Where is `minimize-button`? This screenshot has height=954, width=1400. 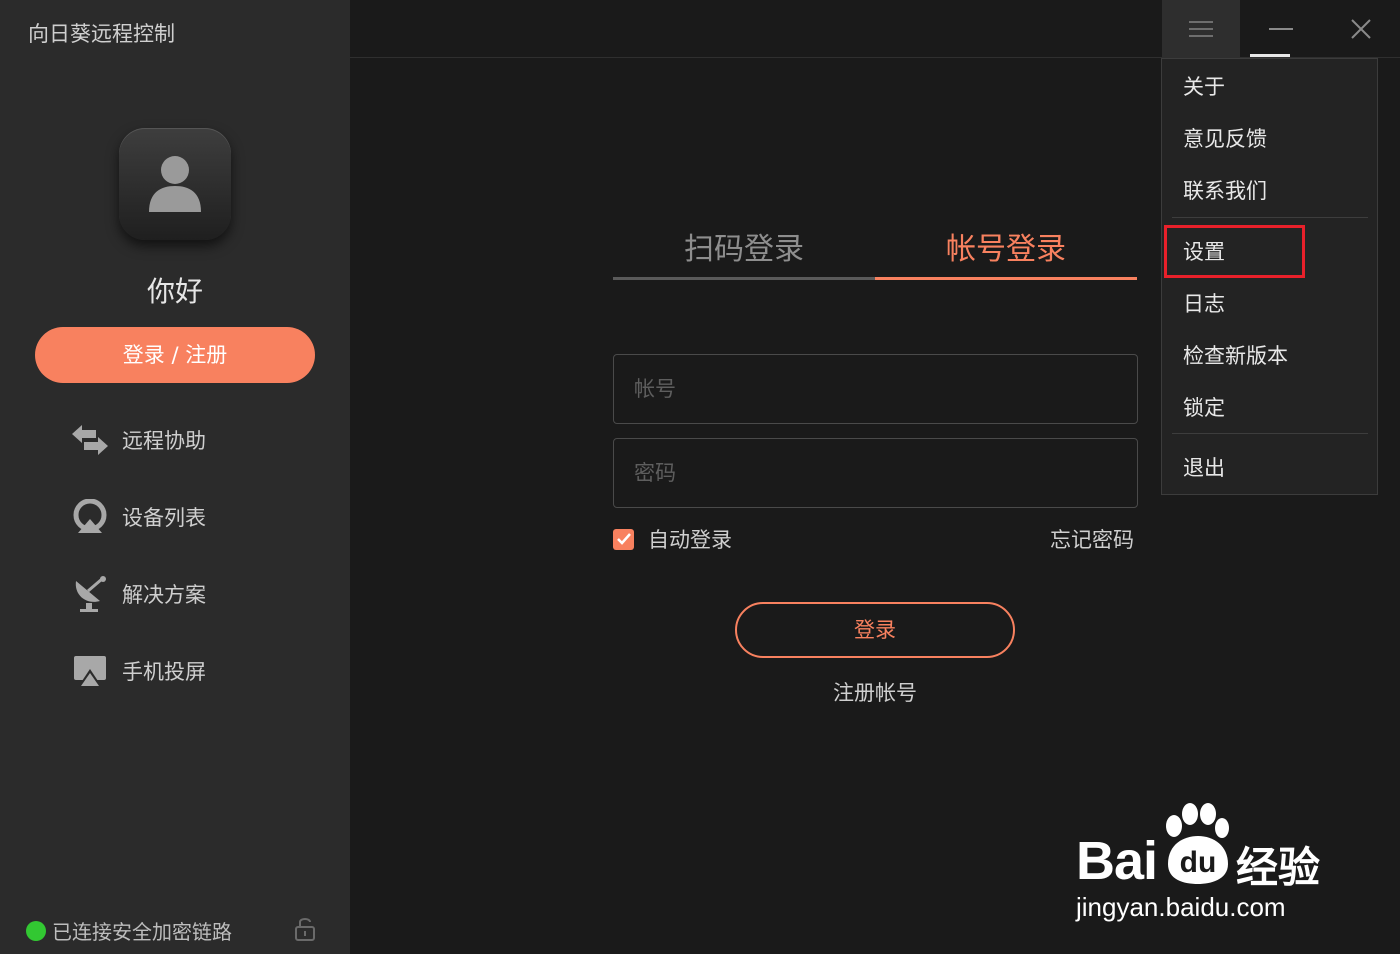 minimize-button is located at coordinates (1281, 29).